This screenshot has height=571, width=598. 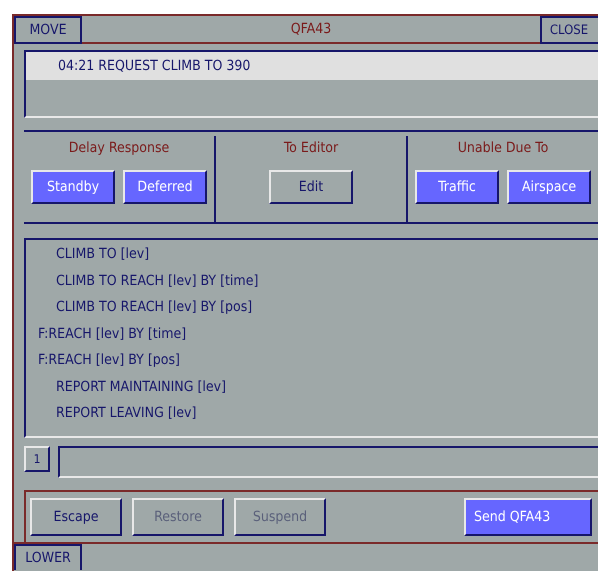 What do you see at coordinates (312, 418) in the screenshot?
I see `response-item: REPORT LEAVING [lev]` at bounding box center [312, 418].